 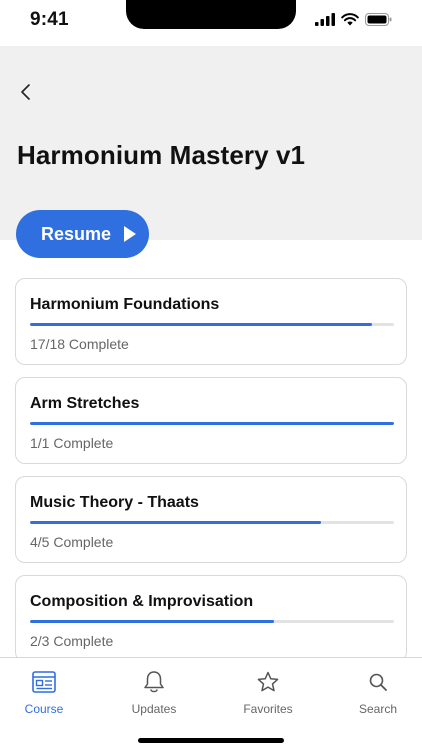 I want to click on star-icon, so click(x=268, y=682).